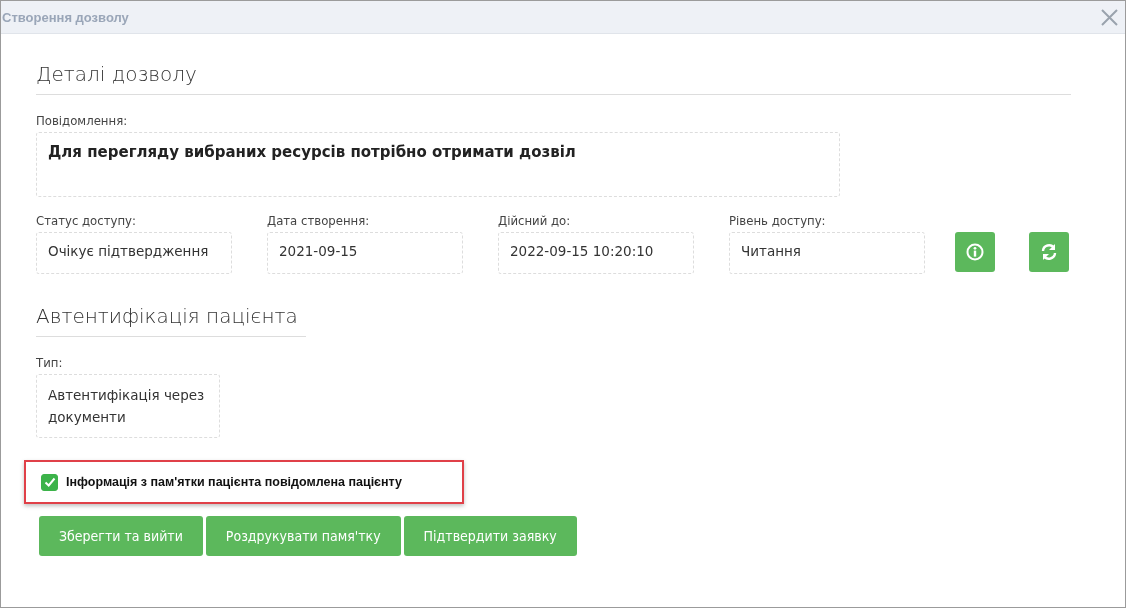 The height and width of the screenshot is (608, 1126). Describe the element at coordinates (50, 362) in the screenshot. I see `field-label: Тип:` at that location.